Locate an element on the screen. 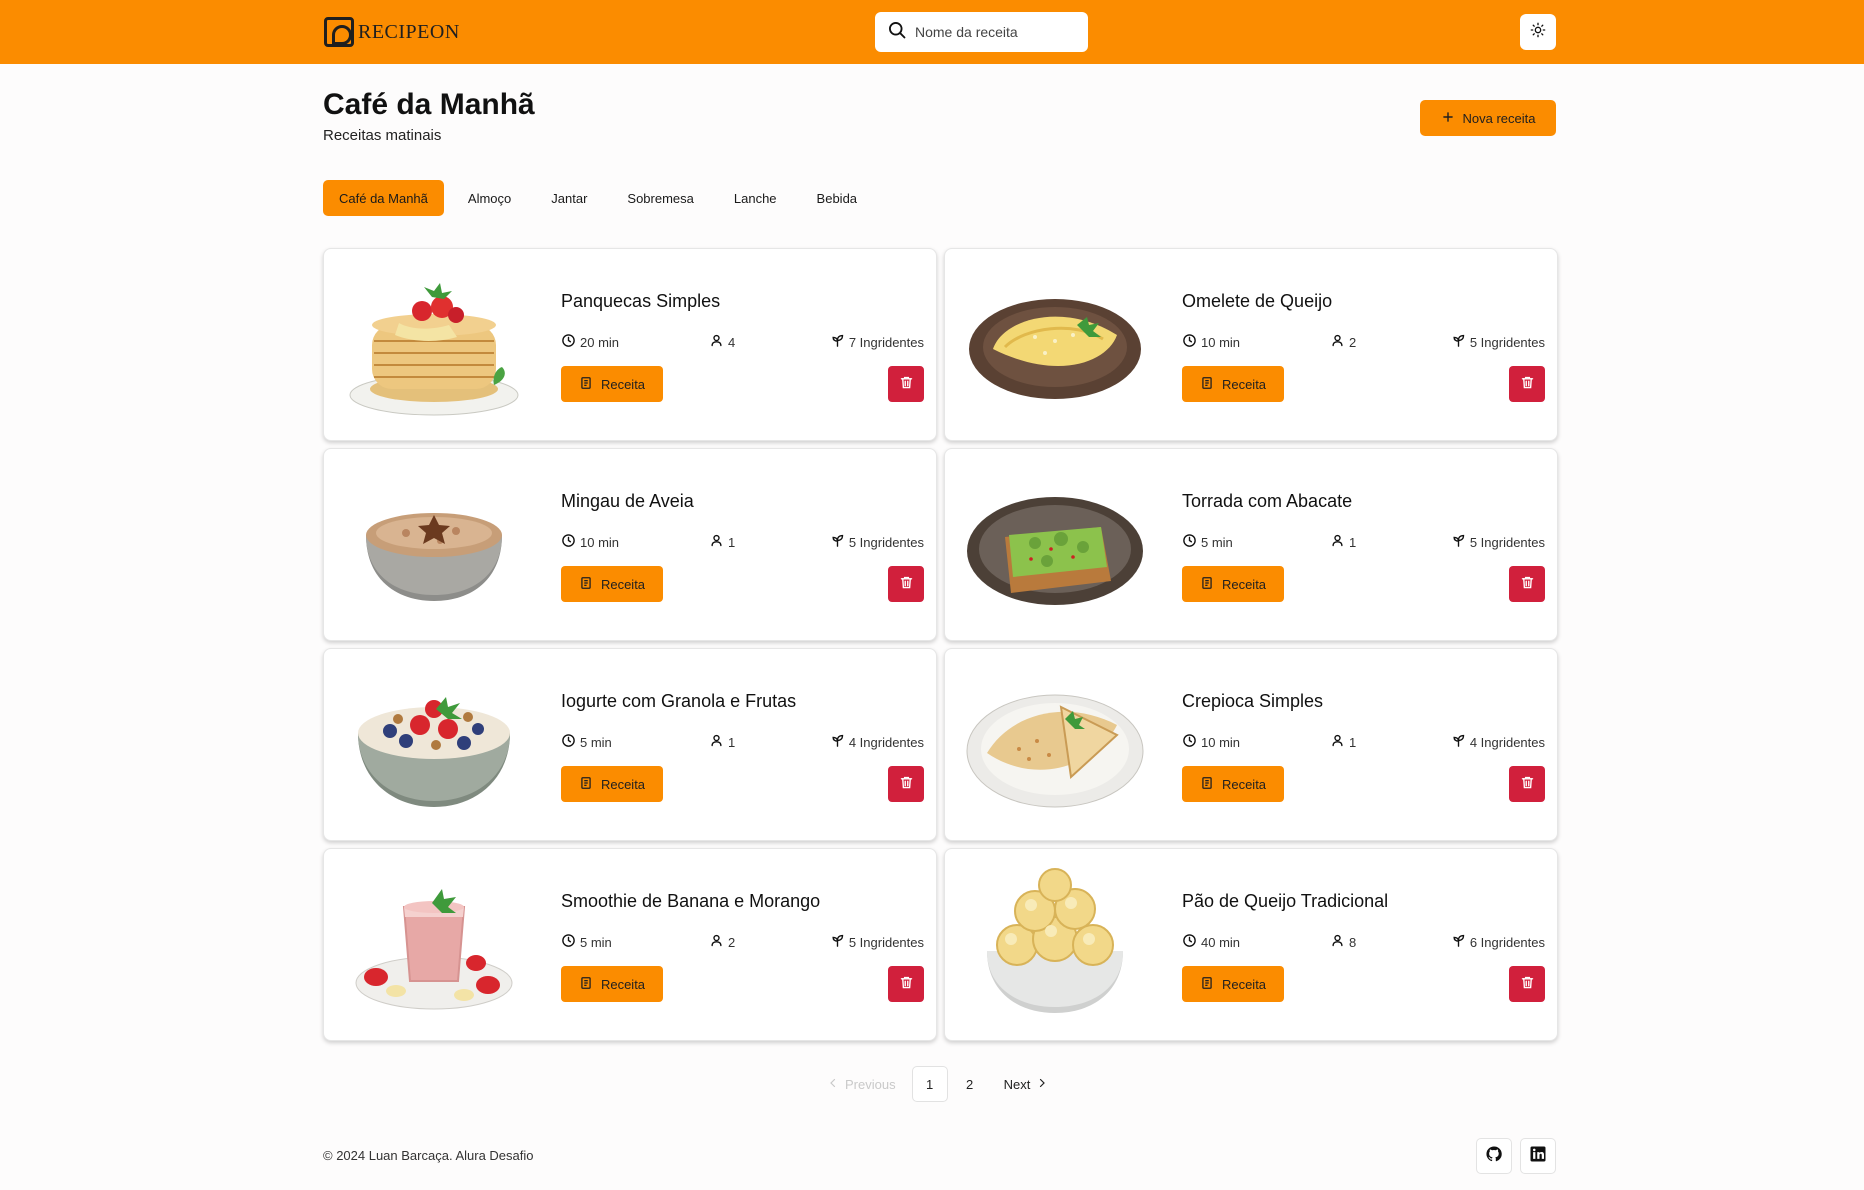 The image size is (1864, 1190). page-title: Café da Manhã is located at coordinates (429, 104).